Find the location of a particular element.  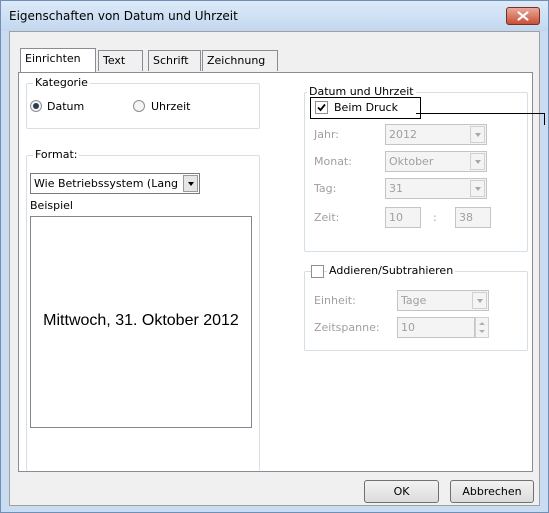

callout-line is located at coordinates (480, 113).